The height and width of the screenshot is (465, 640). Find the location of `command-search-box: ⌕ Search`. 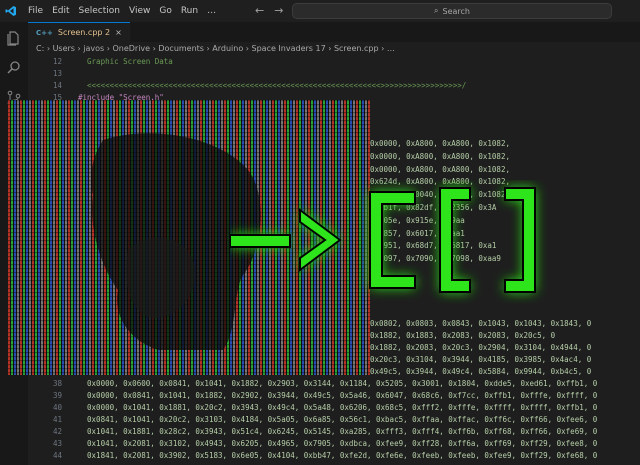

command-search-box: ⌕ Search is located at coordinates (452, 11).